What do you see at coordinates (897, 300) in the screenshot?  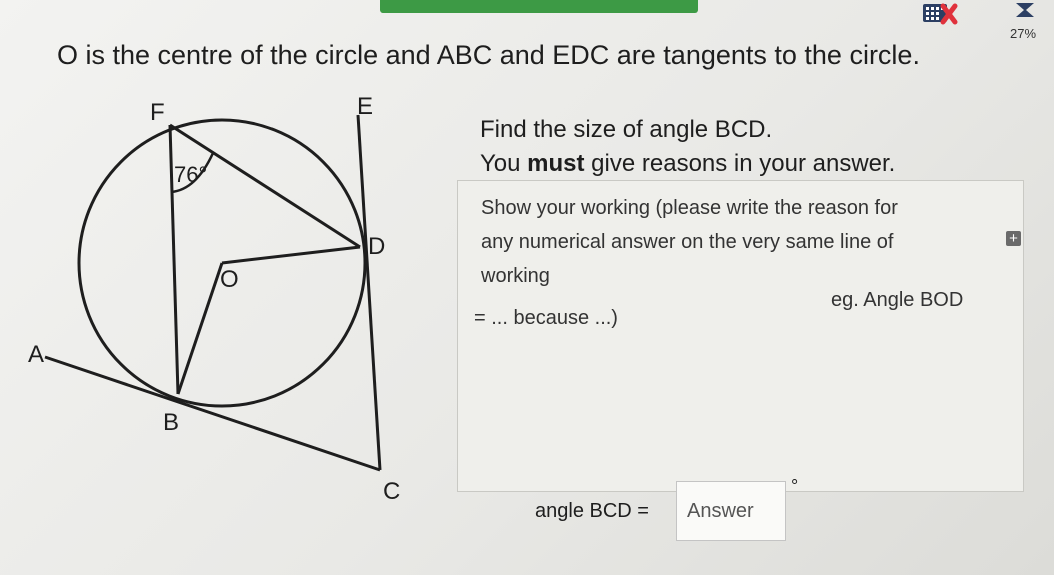 I see `working-placeholder-example: eg. Angle BOD` at bounding box center [897, 300].